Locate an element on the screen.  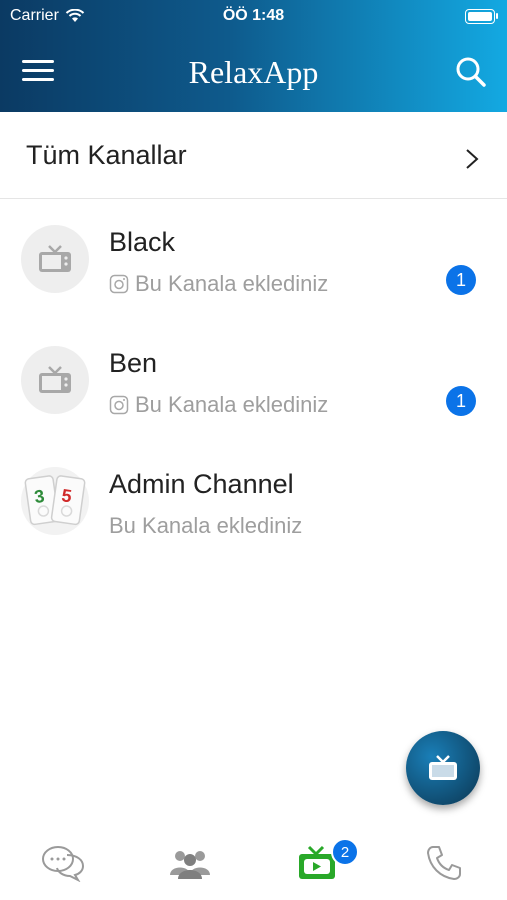
phone-icon is located at coordinates (443, 863).